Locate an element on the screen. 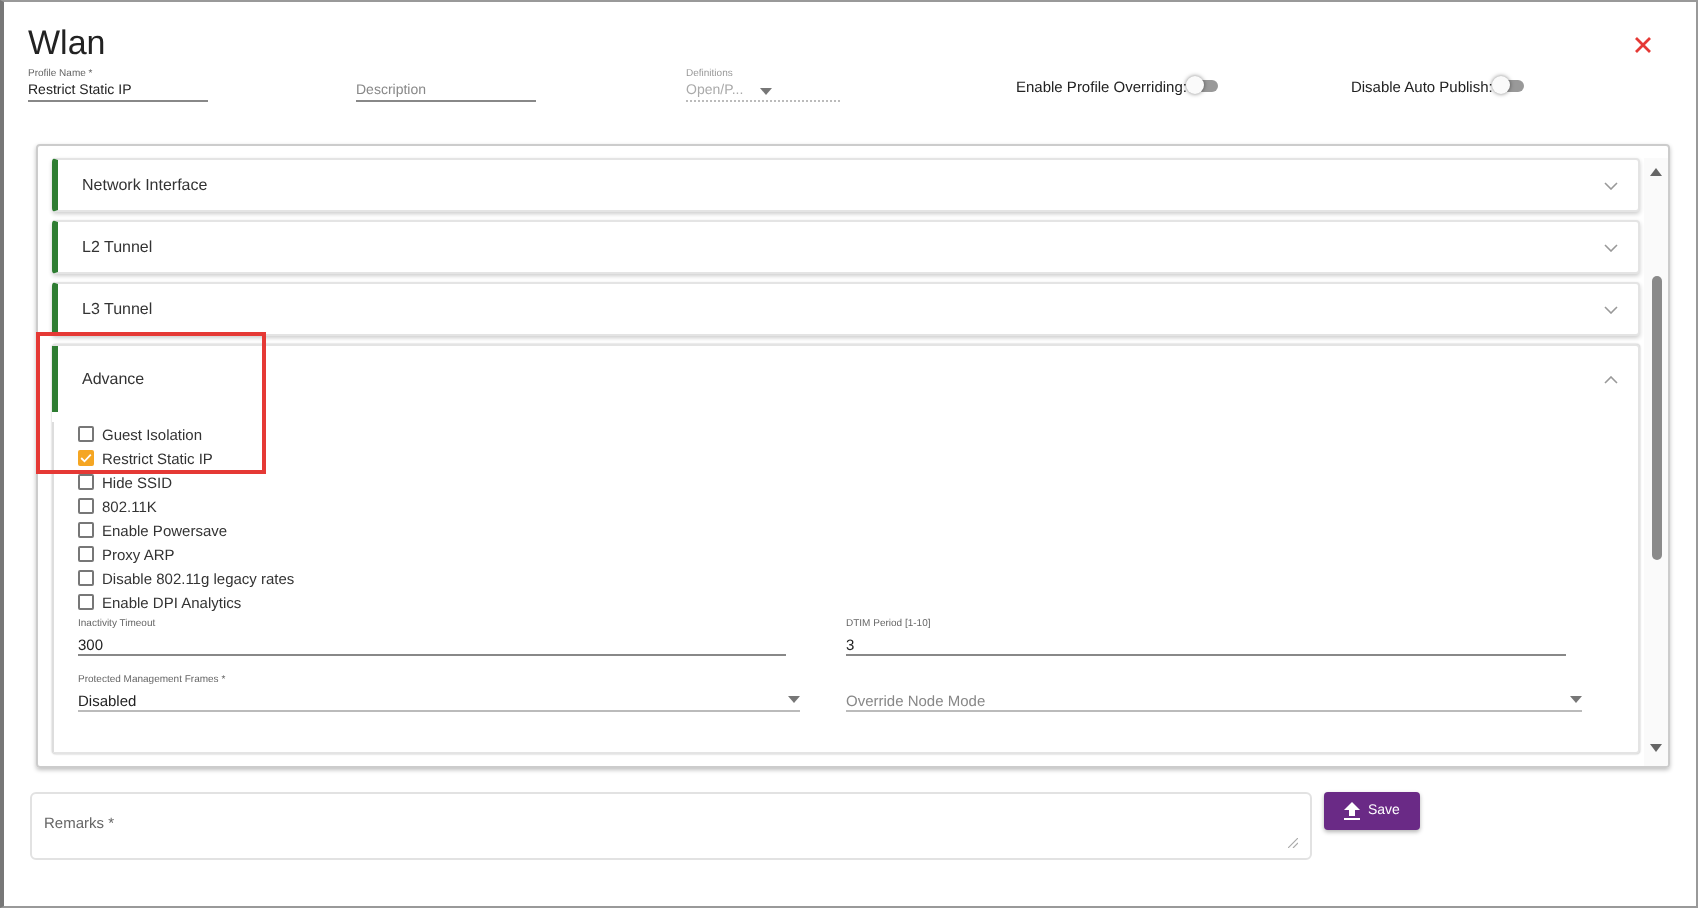  section-header: Advance is located at coordinates (845, 379).